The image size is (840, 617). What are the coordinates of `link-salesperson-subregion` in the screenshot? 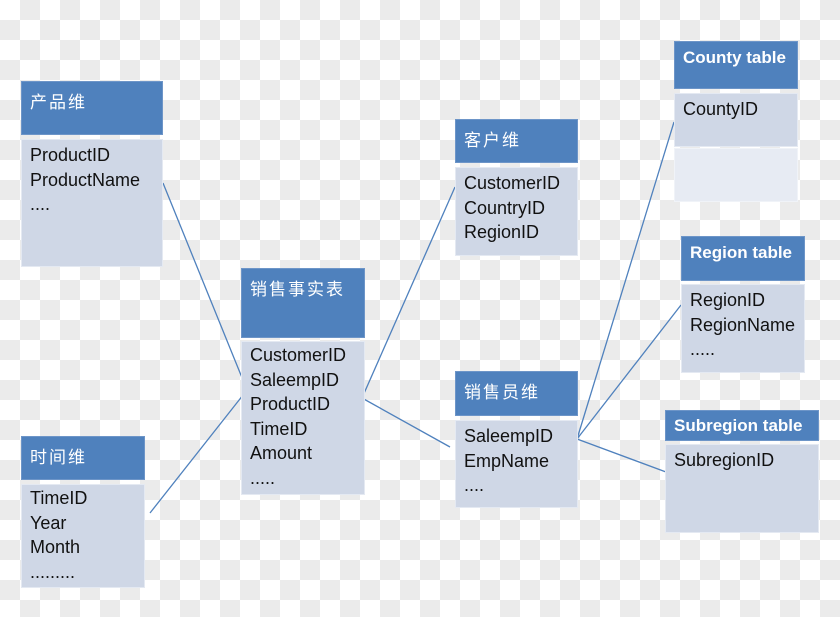 It's located at (621, 455).